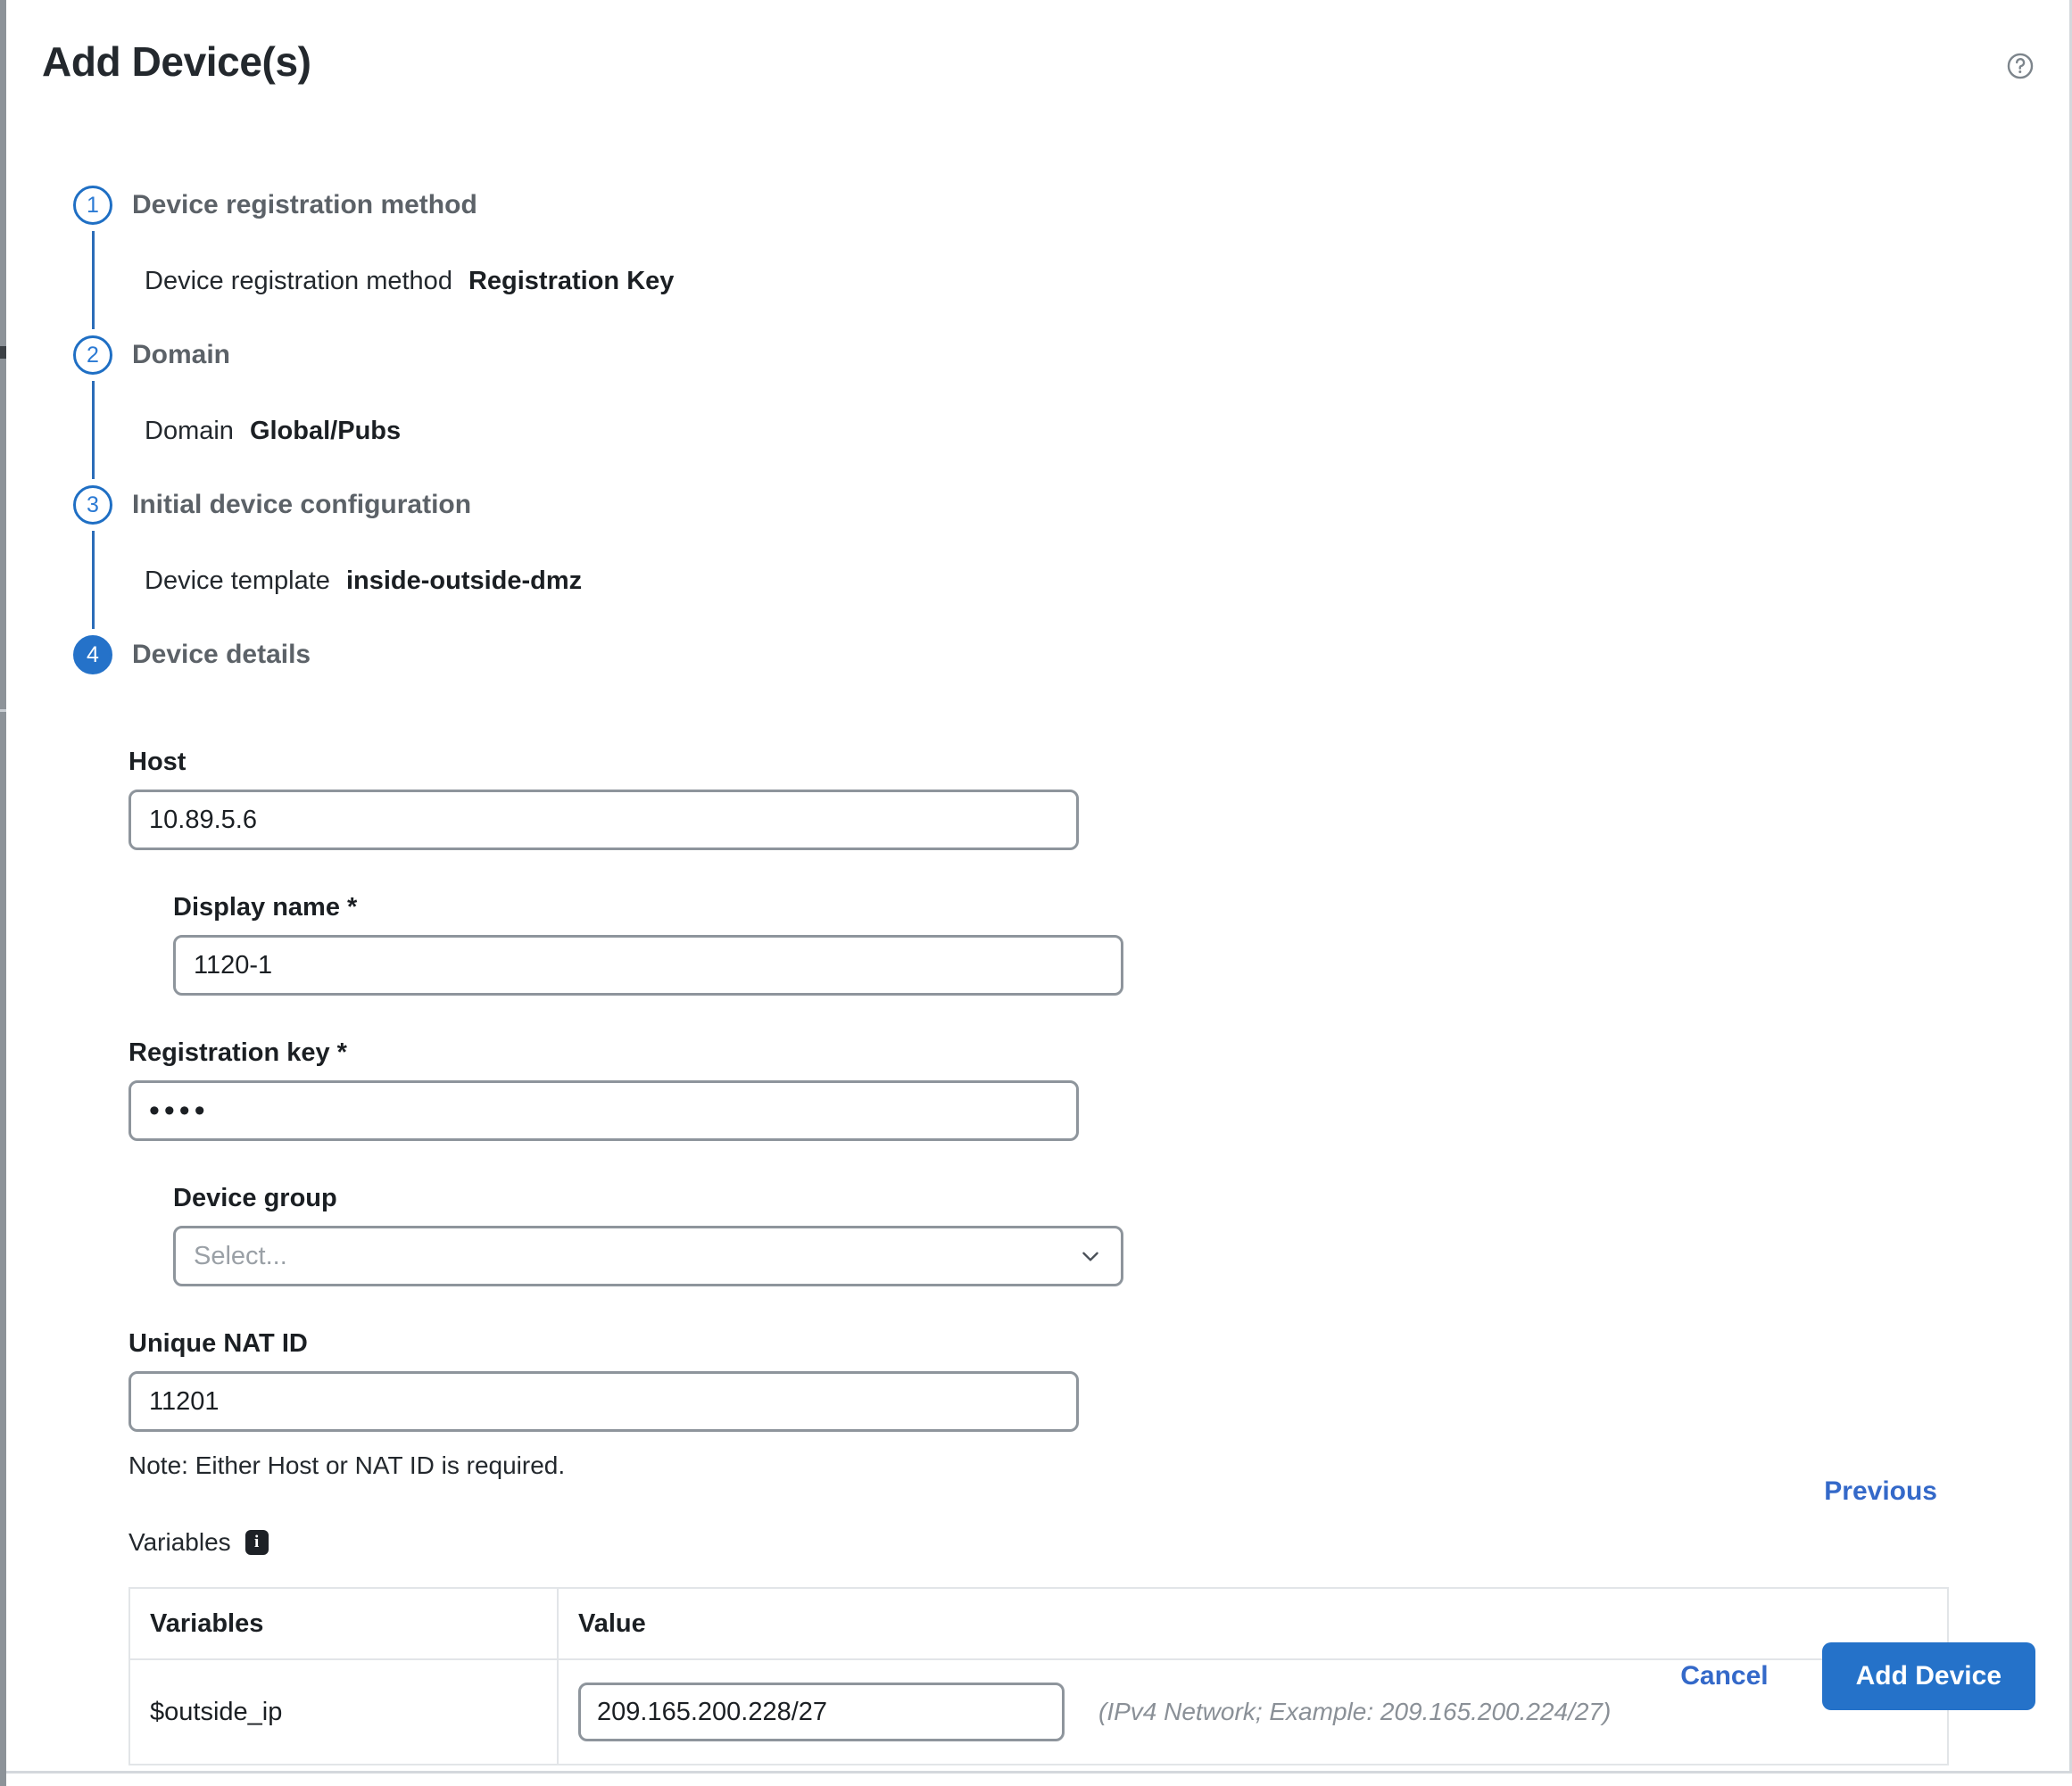  I want to click on nat-id-input, so click(603, 1401).